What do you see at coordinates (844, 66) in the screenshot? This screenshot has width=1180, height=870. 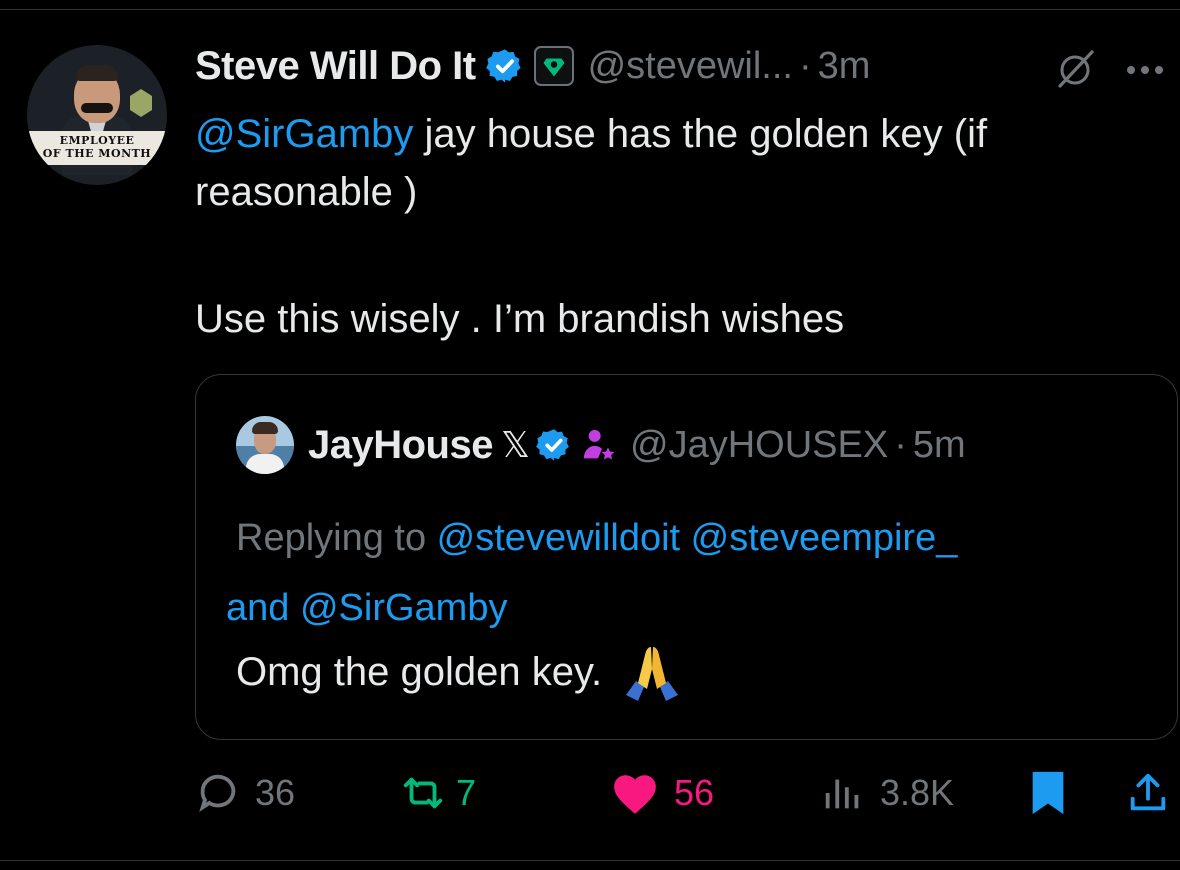 I see `tweet-time: 3m` at bounding box center [844, 66].